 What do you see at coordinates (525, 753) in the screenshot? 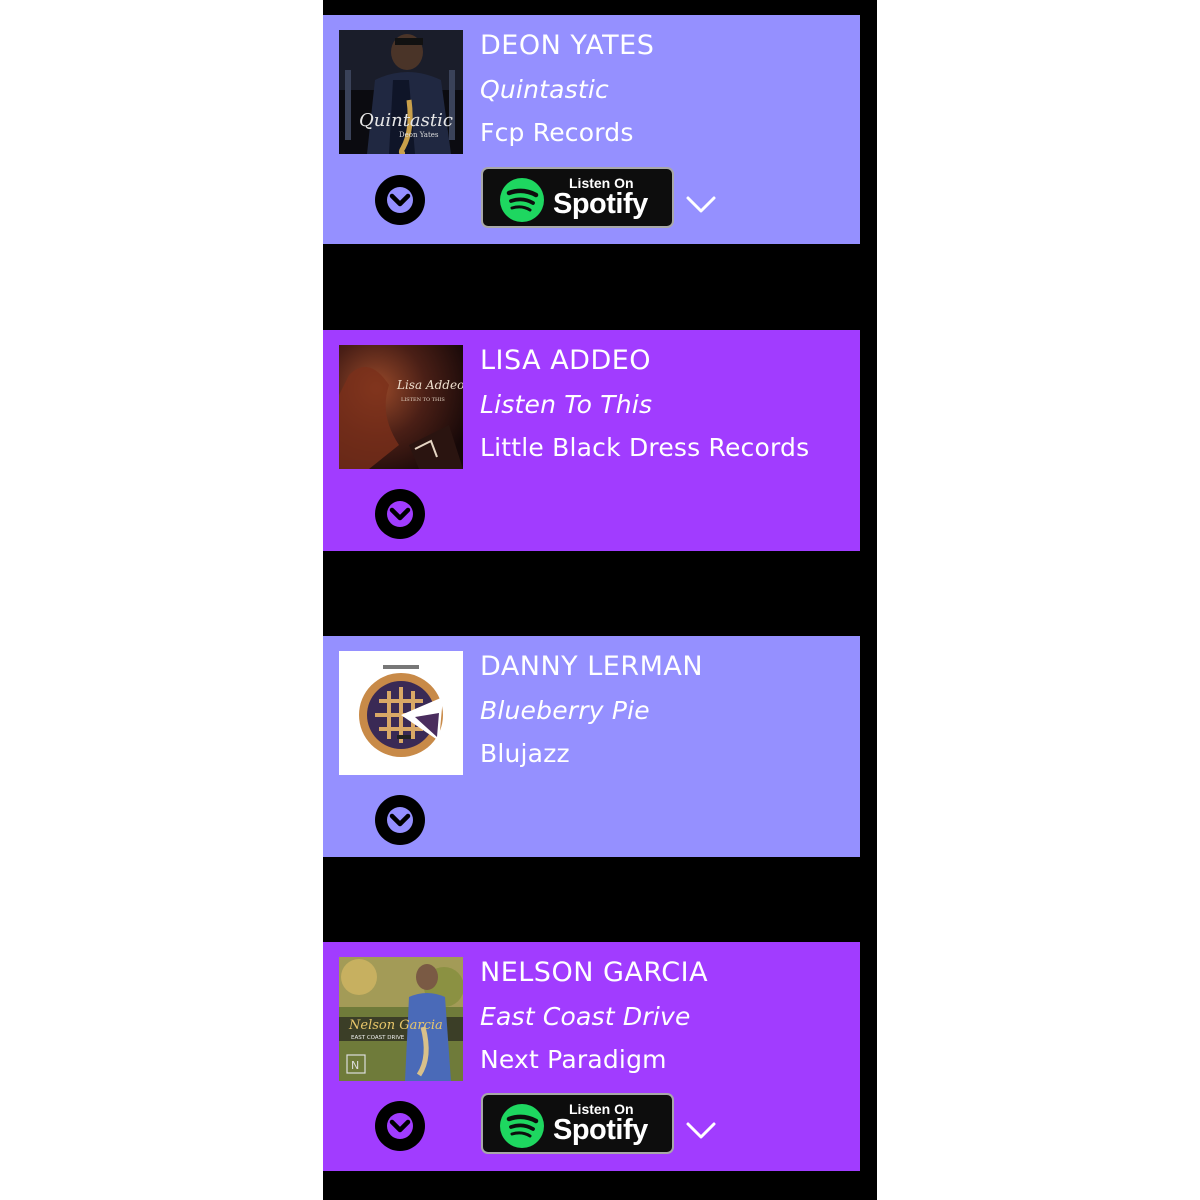
I see `record-label: Blujazz` at bounding box center [525, 753].